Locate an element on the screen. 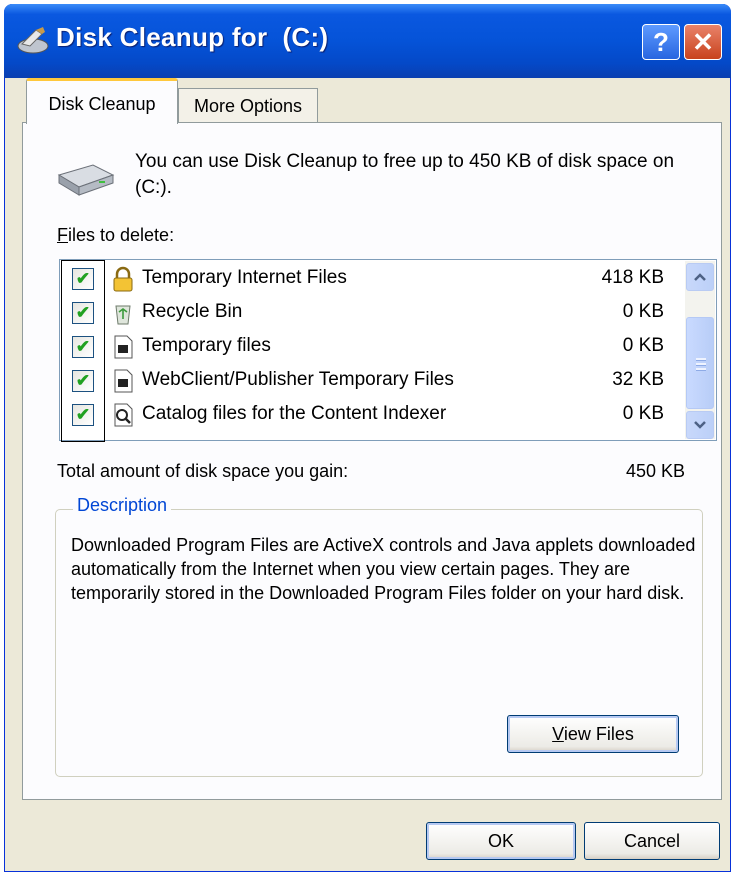 This screenshot has width=735, height=876. close-button: ✕ is located at coordinates (703, 42).